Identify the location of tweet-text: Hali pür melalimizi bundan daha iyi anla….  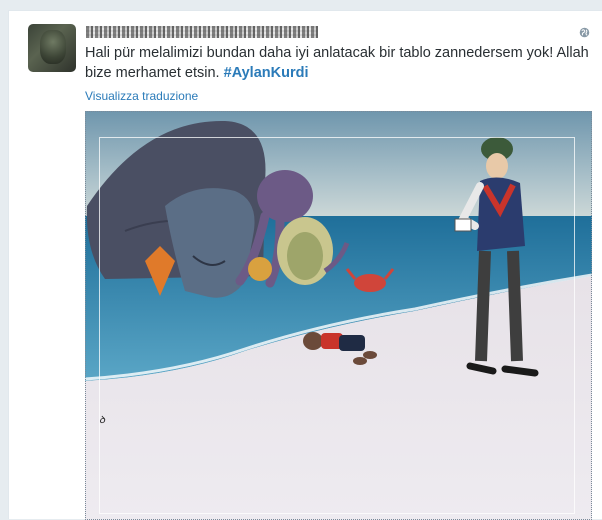
(337, 63).